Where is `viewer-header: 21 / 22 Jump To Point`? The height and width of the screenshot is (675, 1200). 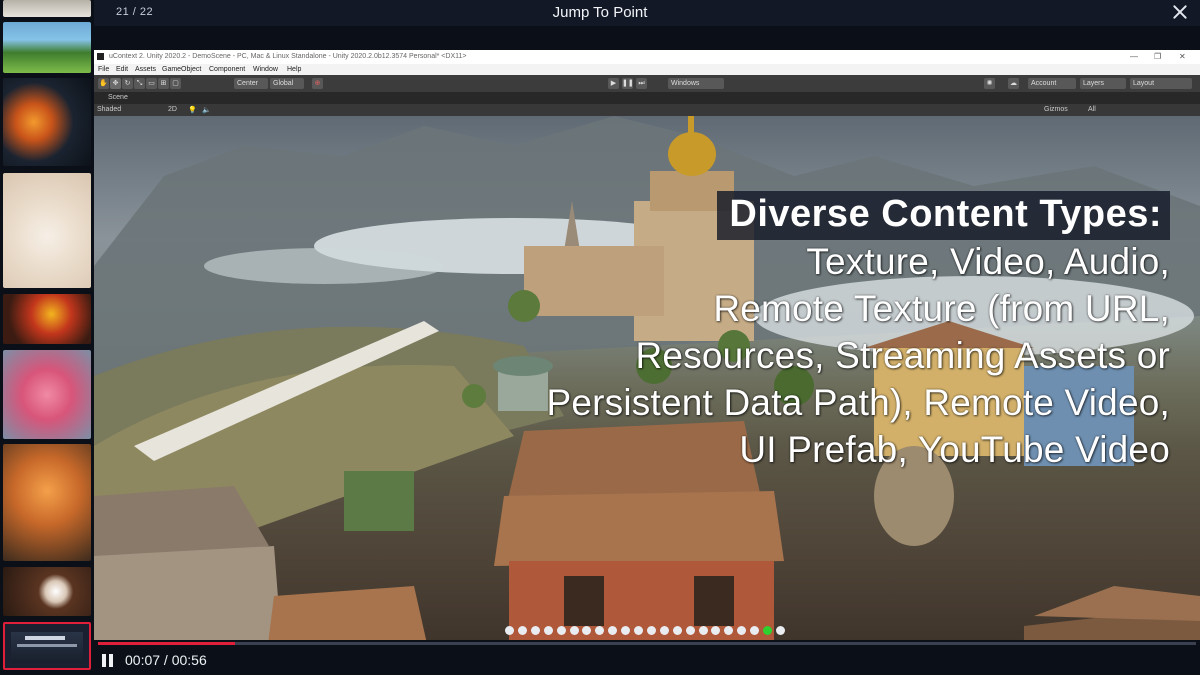
viewer-header: 21 / 22 Jump To Point is located at coordinates (600, 13).